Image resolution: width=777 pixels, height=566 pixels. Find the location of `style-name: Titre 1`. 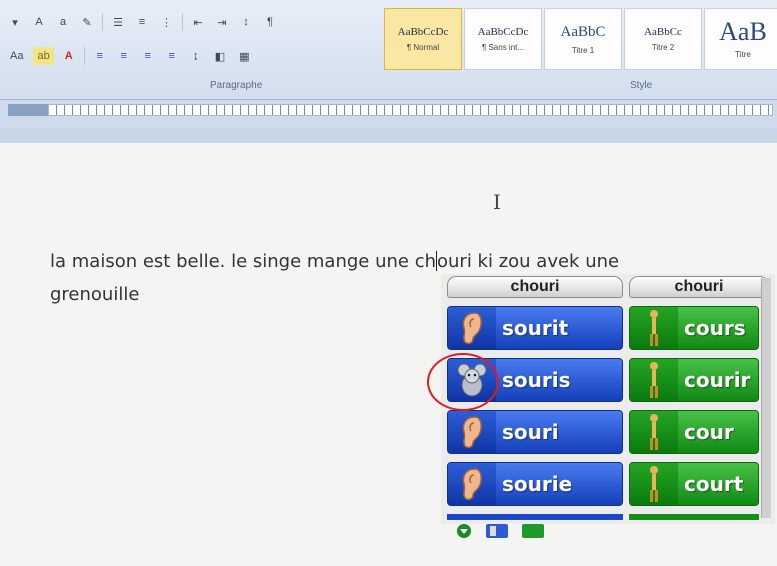

style-name: Titre 1 is located at coordinates (583, 50).